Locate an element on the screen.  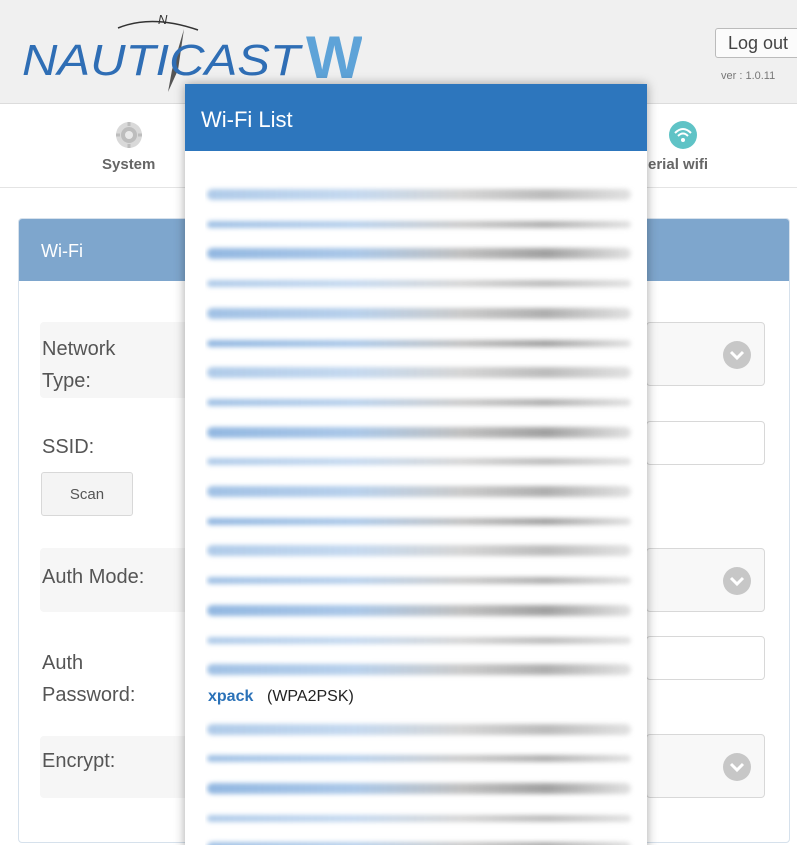
encrypt-label: Encrypt: is located at coordinates (79, 761).